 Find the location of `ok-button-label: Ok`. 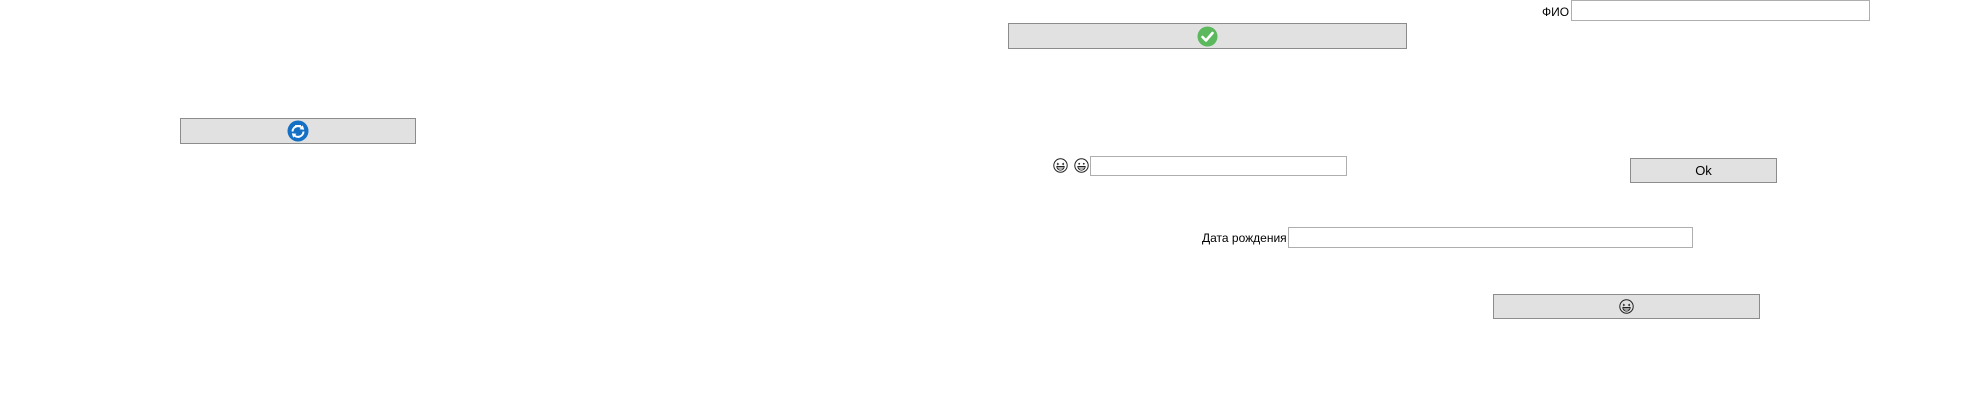

ok-button-label: Ok is located at coordinates (1703, 170).